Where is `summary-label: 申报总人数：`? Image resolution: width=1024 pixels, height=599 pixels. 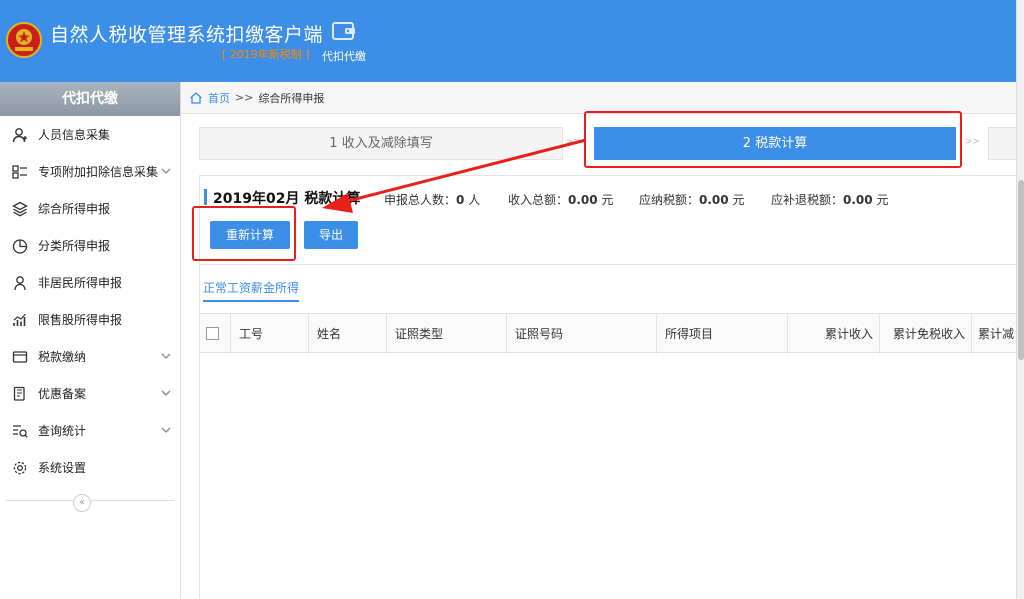
summary-label: 申报总人数： is located at coordinates (420, 200).